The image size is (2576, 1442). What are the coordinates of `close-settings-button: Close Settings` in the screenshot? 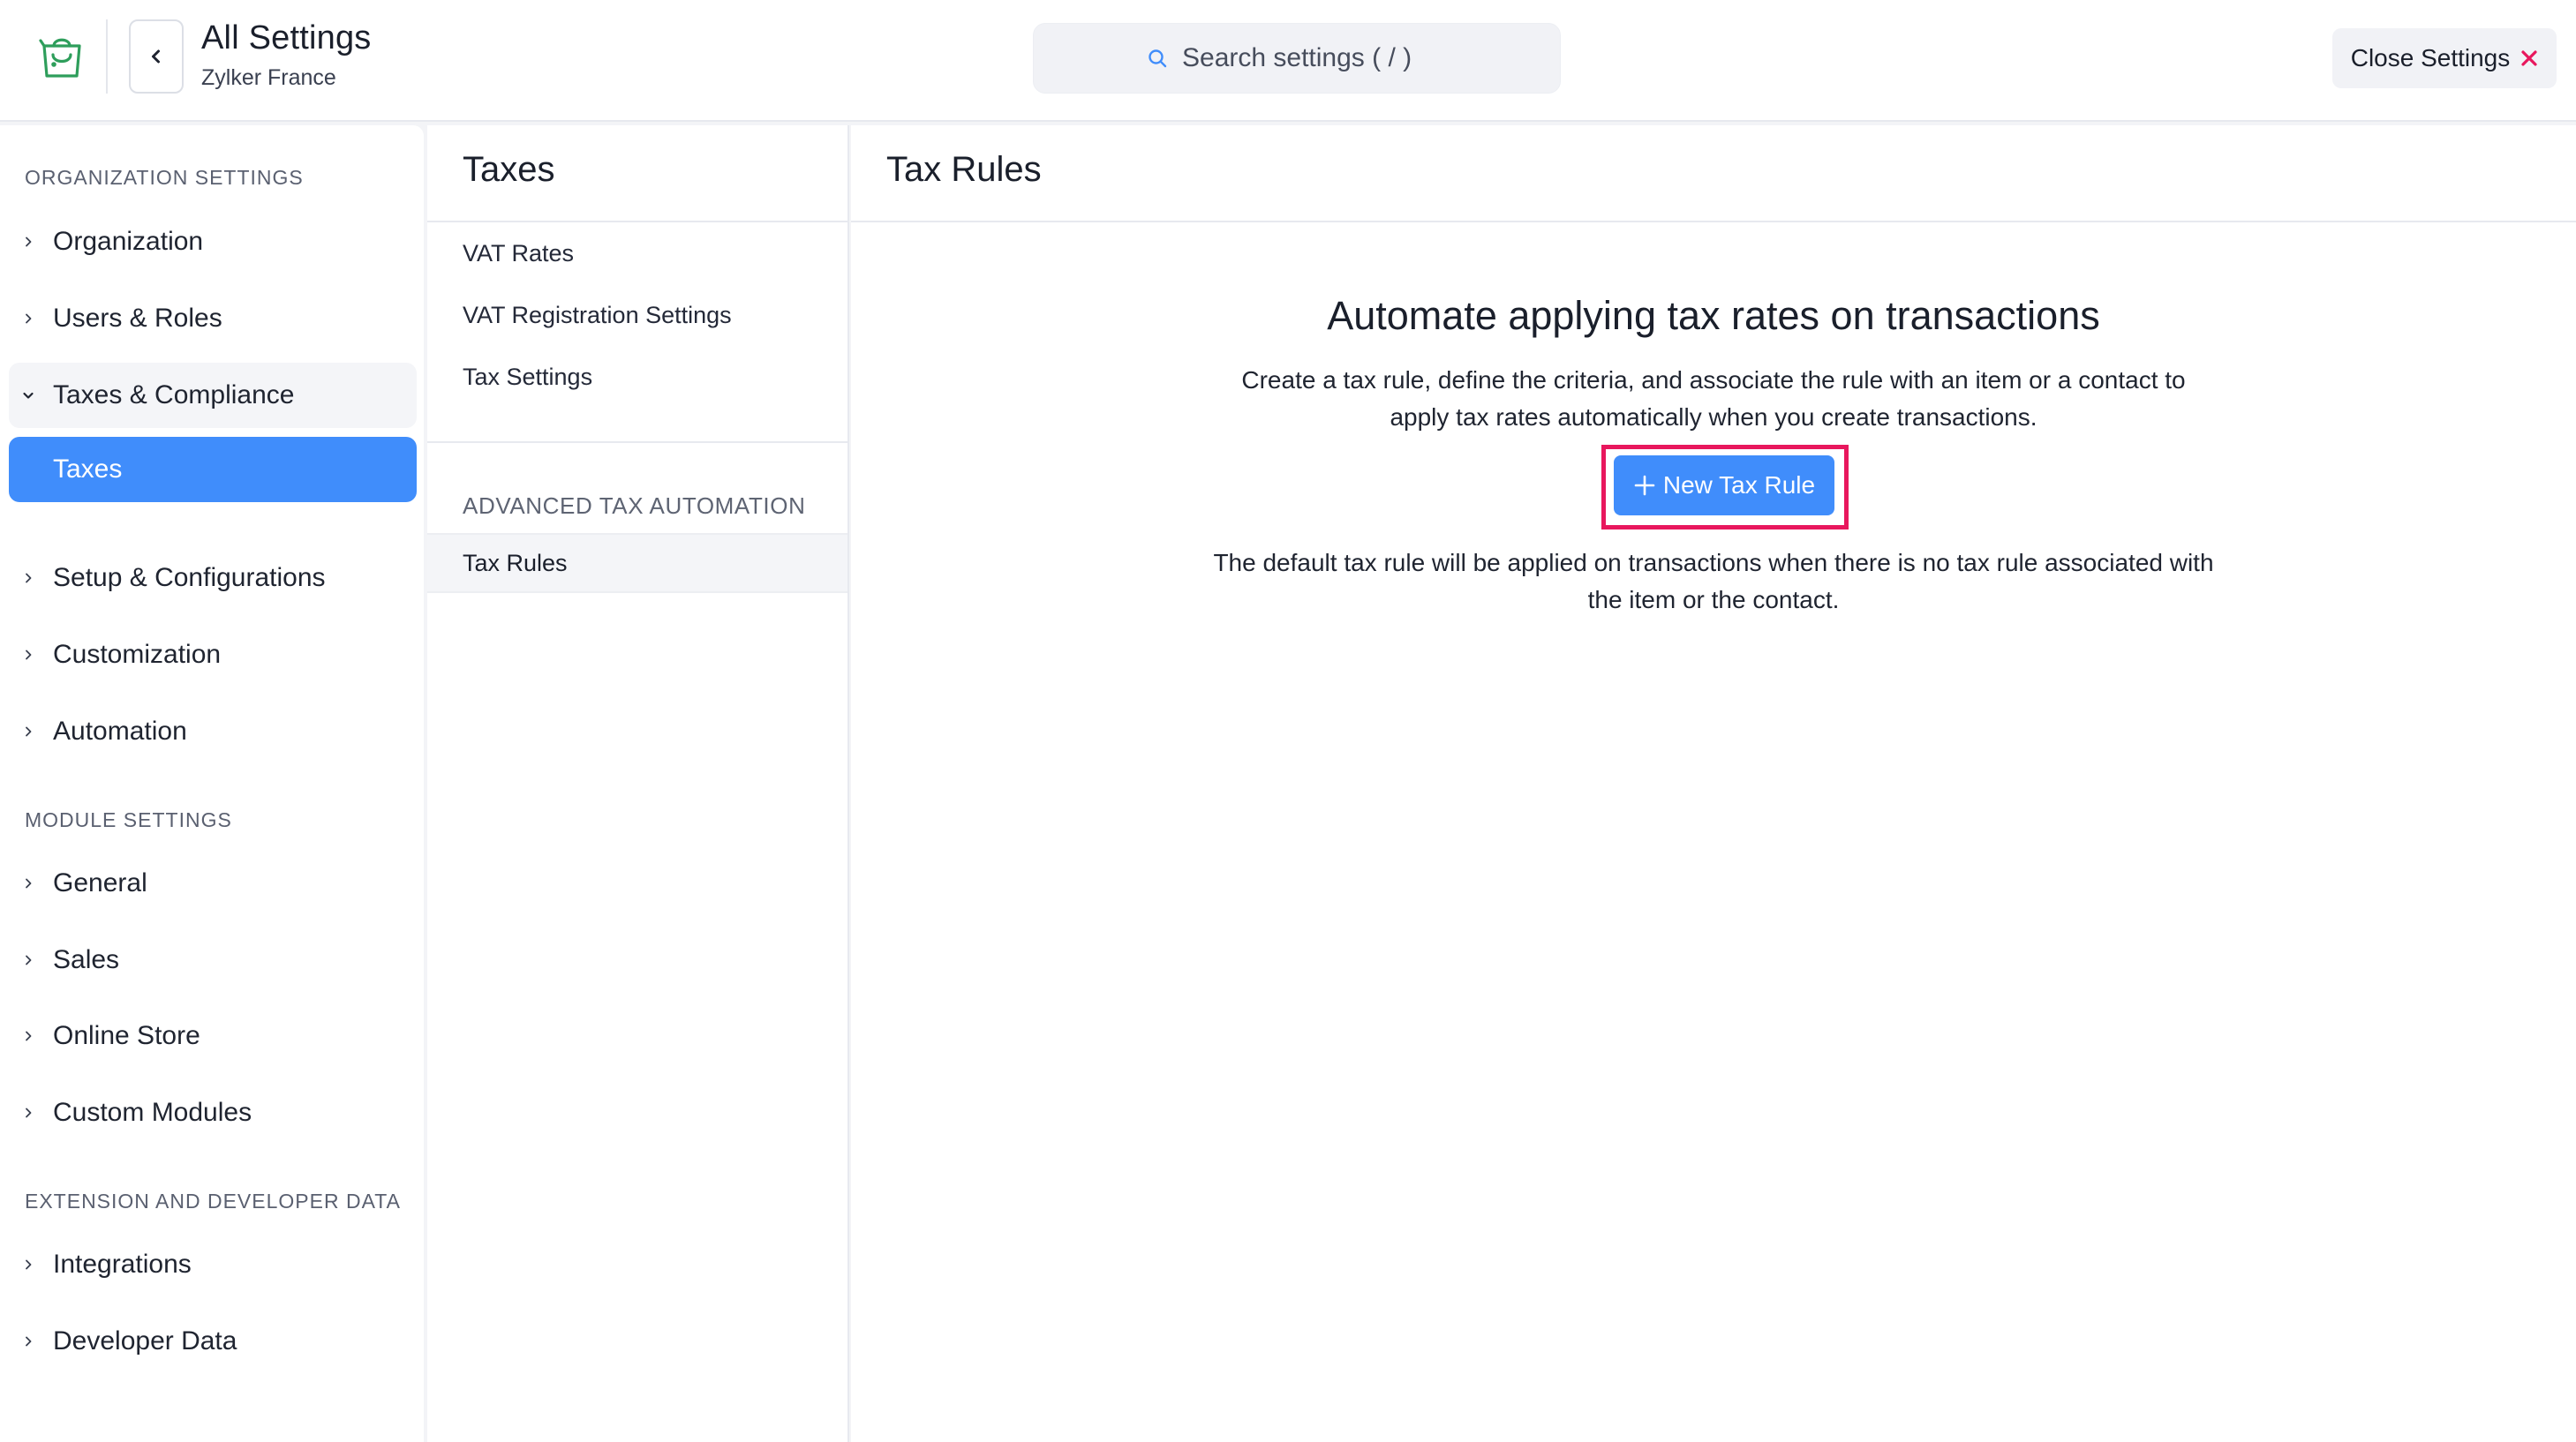 It's located at (2445, 58).